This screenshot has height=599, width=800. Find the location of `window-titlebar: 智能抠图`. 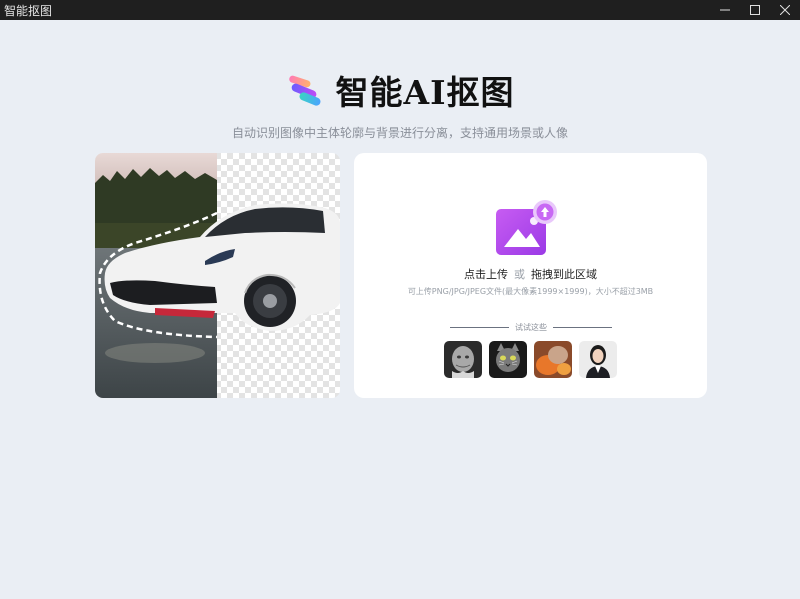

window-titlebar: 智能抠图 is located at coordinates (400, 10).